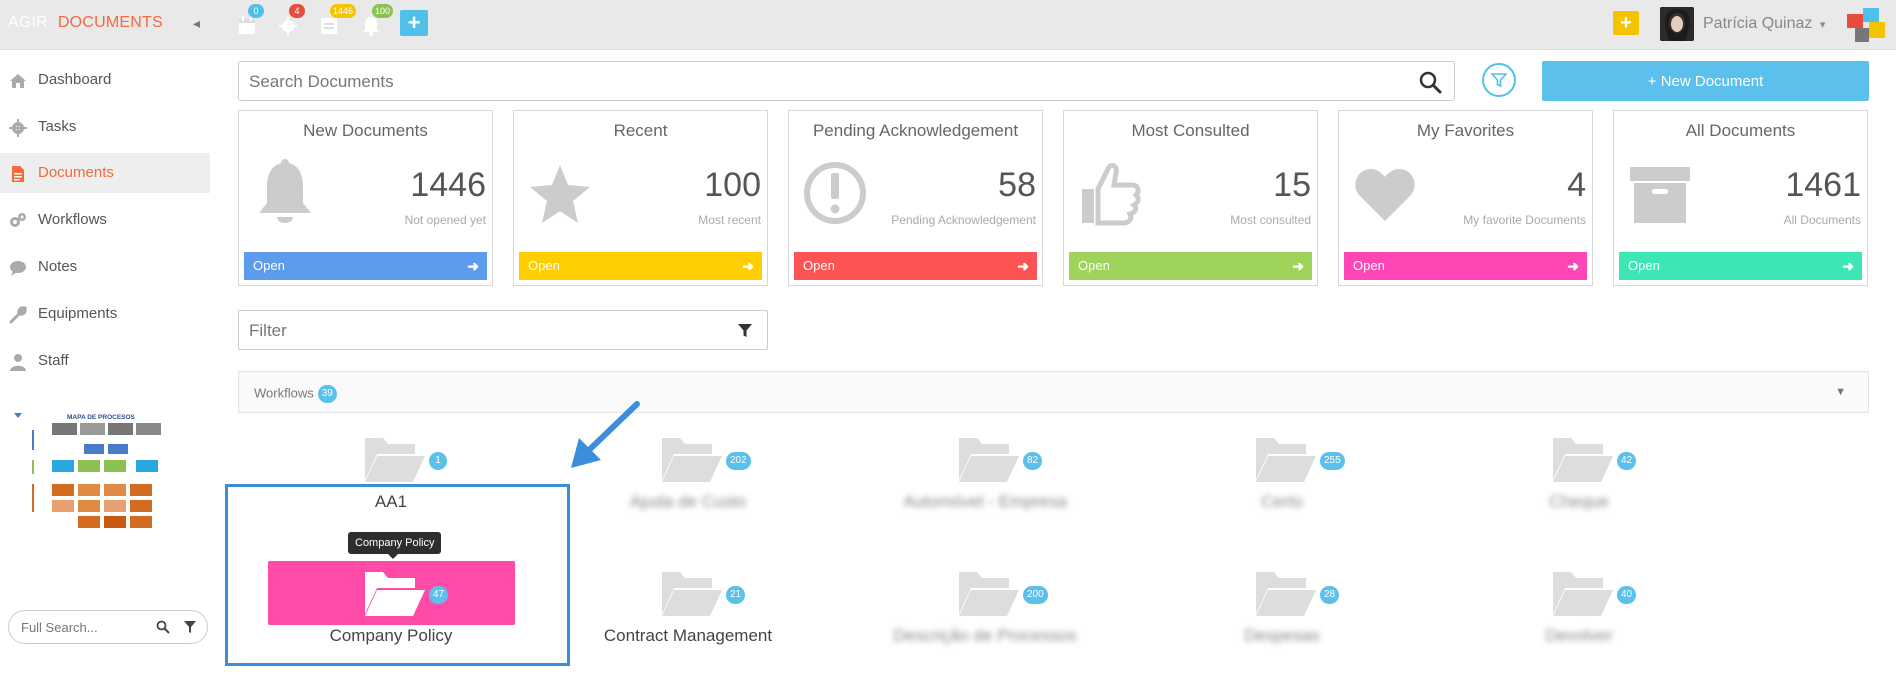  I want to click on sidebar-item-tasks: Tasks, so click(105, 127).